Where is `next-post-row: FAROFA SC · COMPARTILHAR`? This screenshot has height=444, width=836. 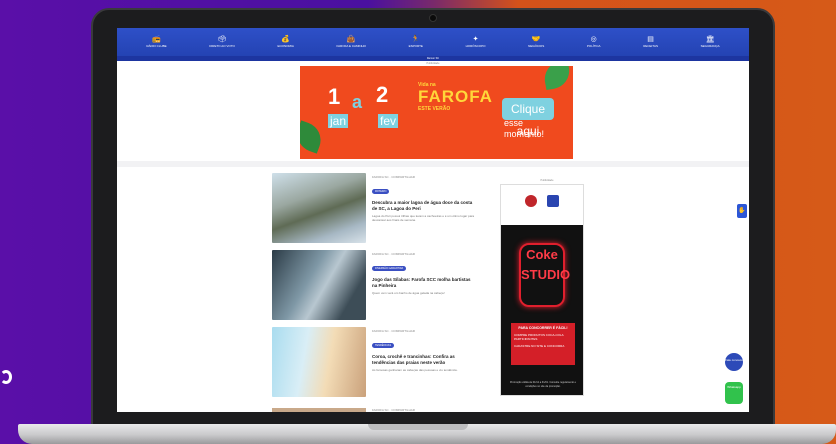 next-post-row: FAROFA SC · COMPARTILHAR is located at coordinates (377, 410).